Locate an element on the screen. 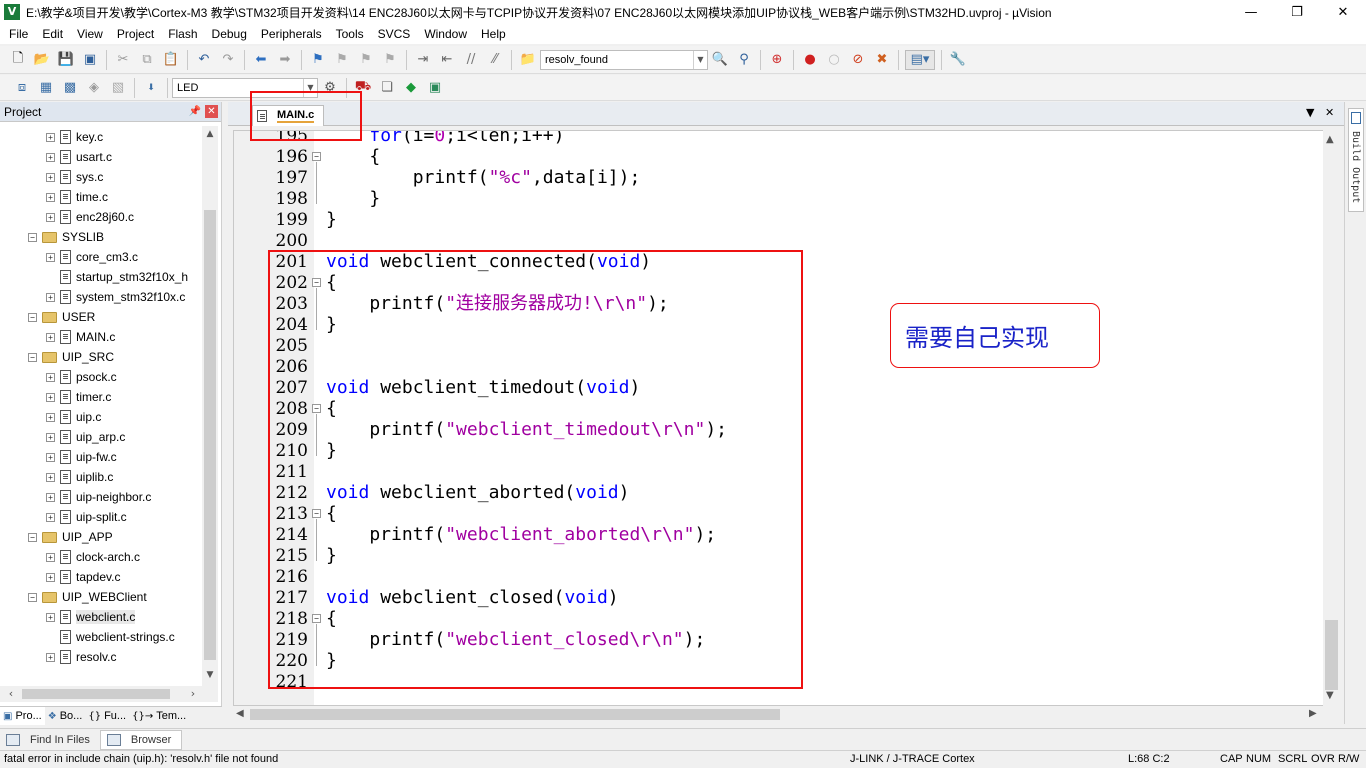 The width and height of the screenshot is (1366, 768). new-file-icon: 🗋 is located at coordinates (18, 60).